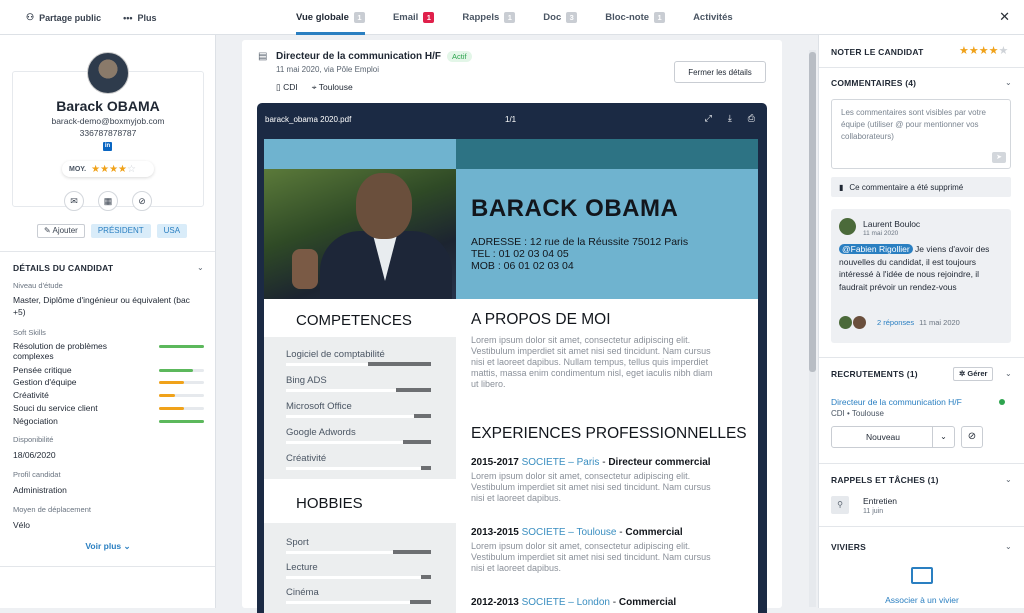 This screenshot has height=613, width=1024. I want to click on cv-skill-label: Lecture, so click(302, 567).